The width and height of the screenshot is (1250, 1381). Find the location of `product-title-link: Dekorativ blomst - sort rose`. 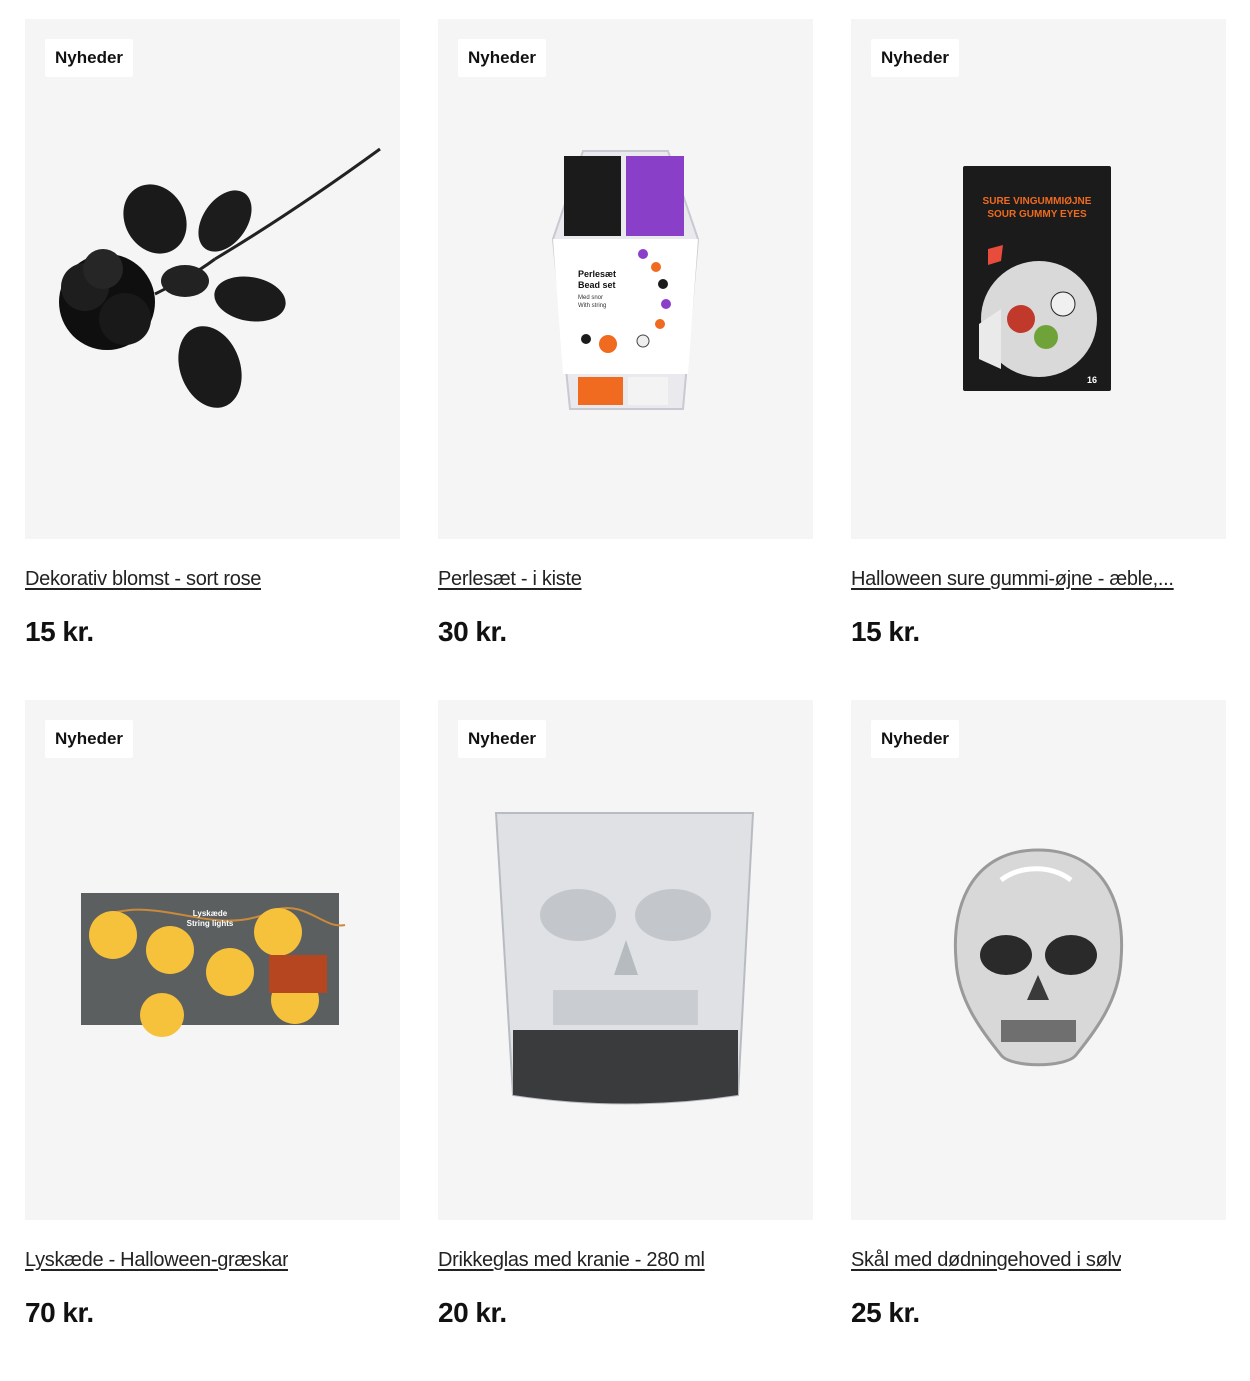

product-title-link: Dekorativ blomst - sort rose is located at coordinates (143, 579).